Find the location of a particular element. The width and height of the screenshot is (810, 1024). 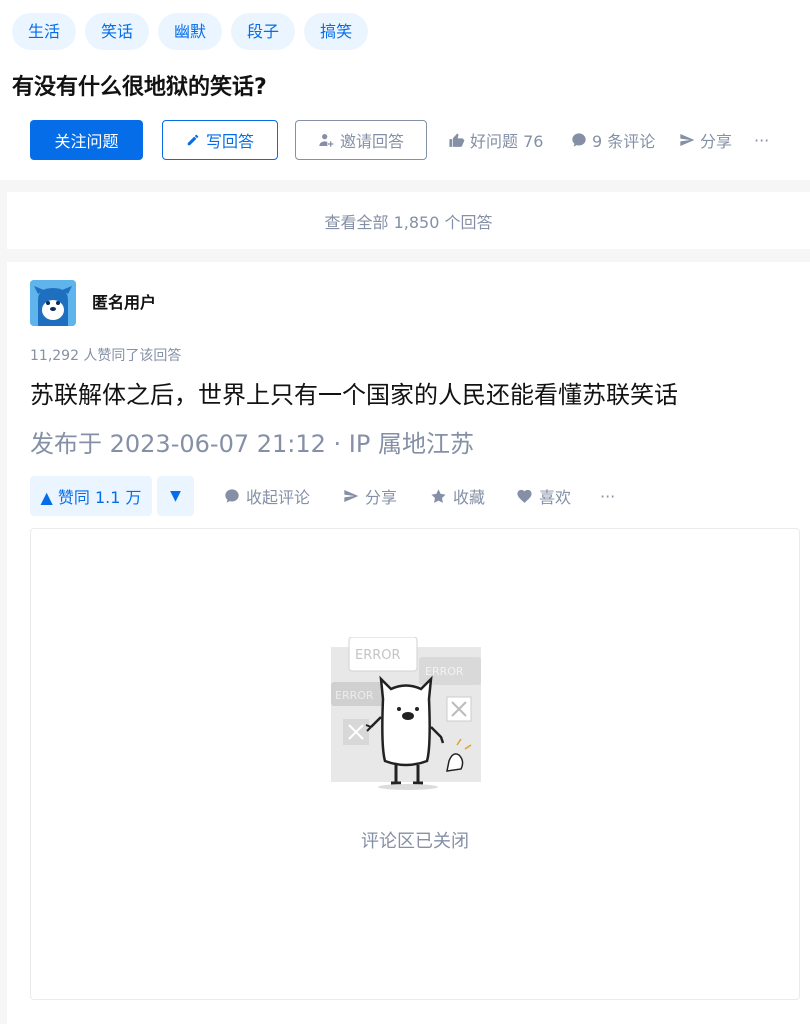

upvote-label: ▲ 赞同 1.1 万 is located at coordinates (91, 497).